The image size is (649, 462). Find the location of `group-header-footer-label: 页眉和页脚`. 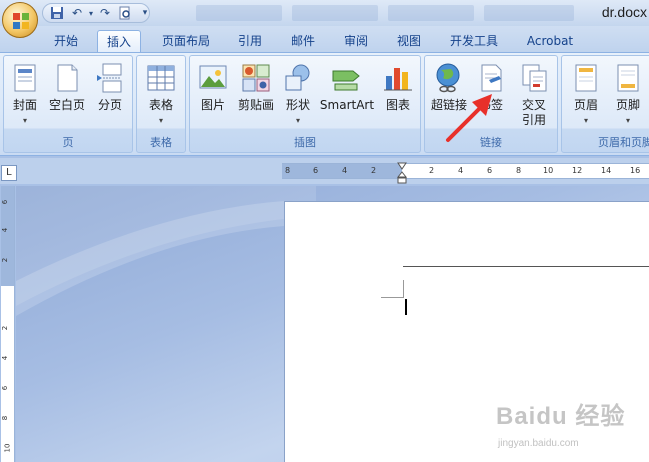

group-header-footer-label: 页眉和页脚 is located at coordinates (623, 142).